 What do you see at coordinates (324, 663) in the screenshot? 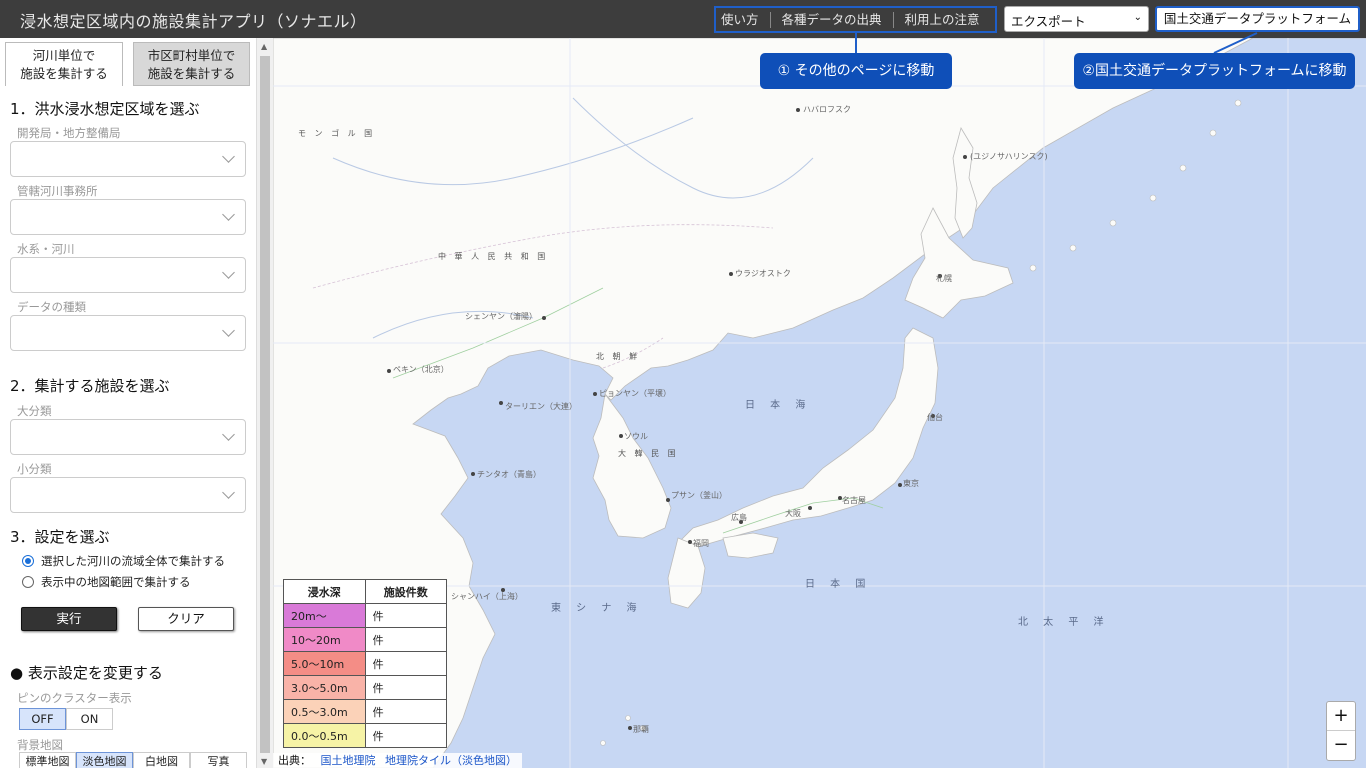
I see `legend-range: 5.0～10m` at bounding box center [324, 663].